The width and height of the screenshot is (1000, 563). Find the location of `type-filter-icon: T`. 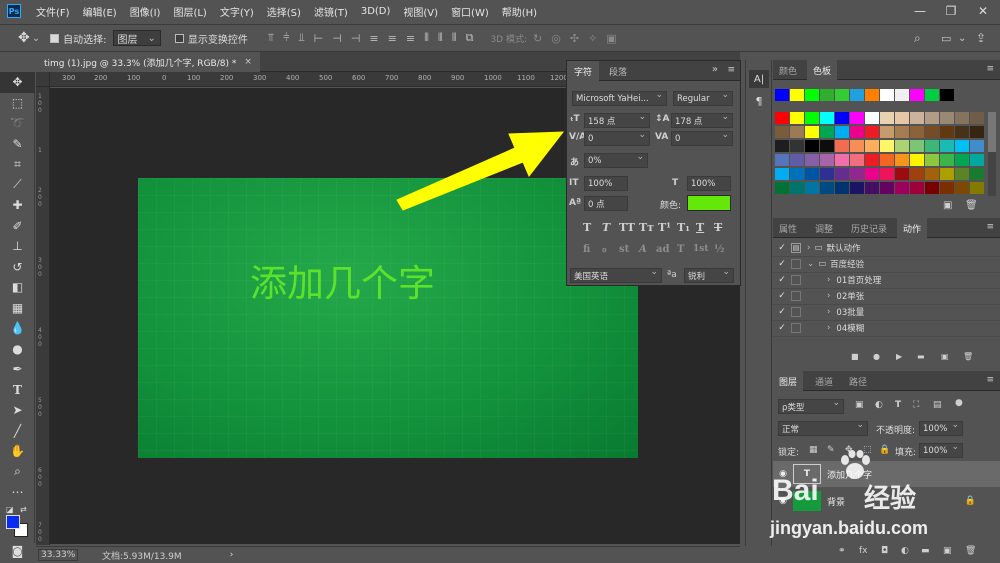

type-filter-icon: T is located at coordinates (898, 405).